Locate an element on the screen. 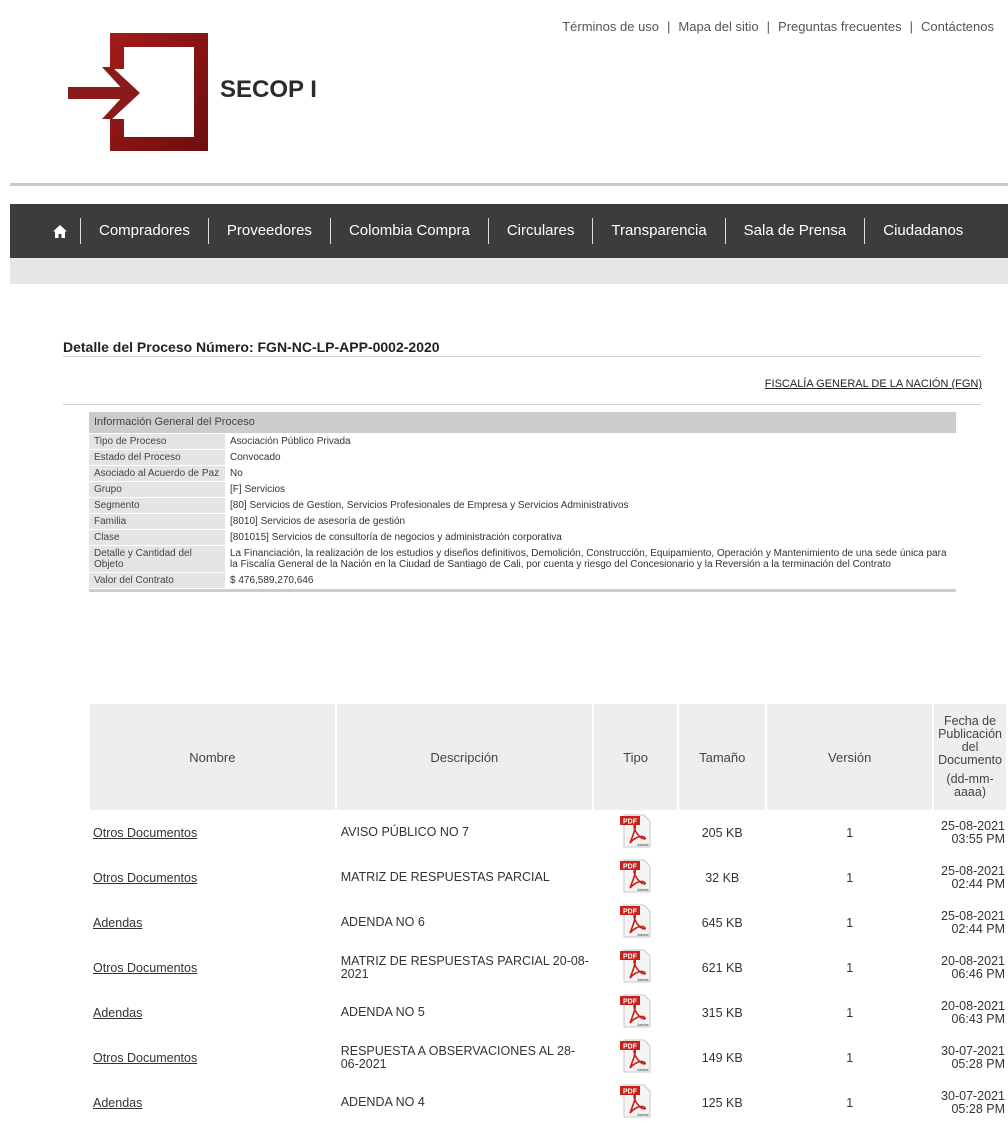 The image size is (1008, 1136). info-label: Grupo is located at coordinates (157, 489).